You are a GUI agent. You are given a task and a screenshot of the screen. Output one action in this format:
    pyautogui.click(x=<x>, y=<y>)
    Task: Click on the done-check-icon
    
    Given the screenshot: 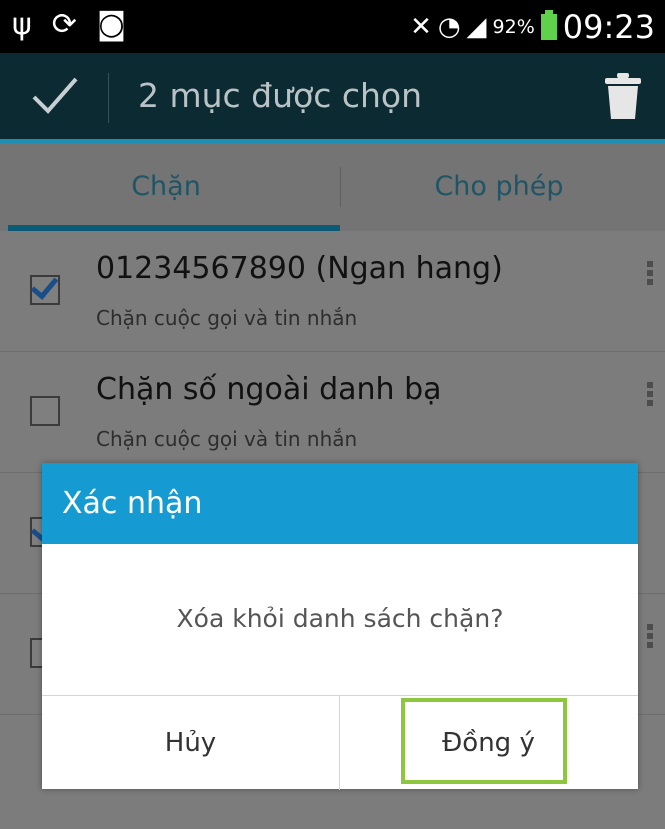 What is the action you would take?
    pyautogui.click(x=55, y=96)
    